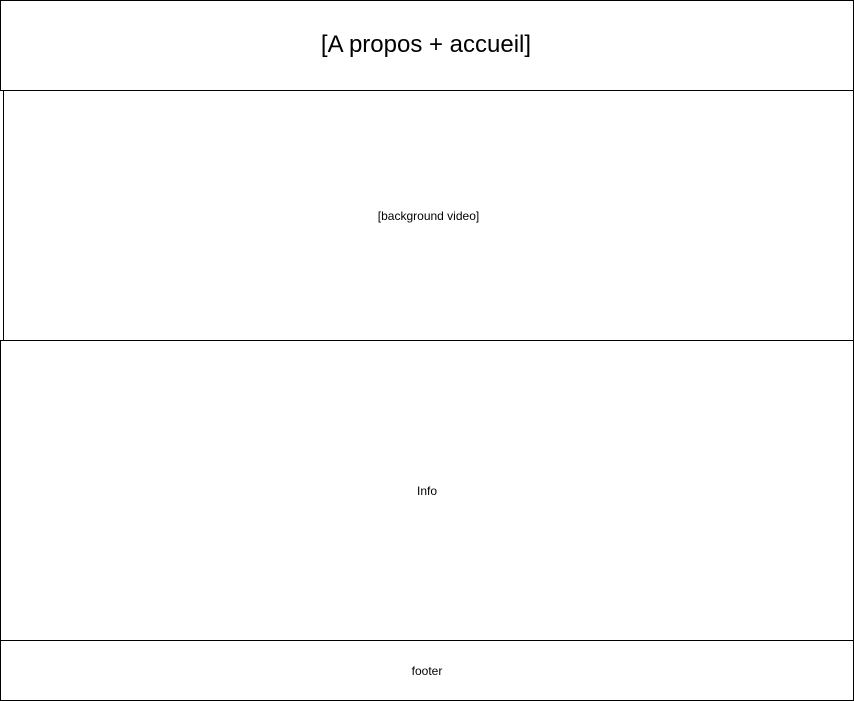  I want to click on info-label: Info, so click(426, 490).